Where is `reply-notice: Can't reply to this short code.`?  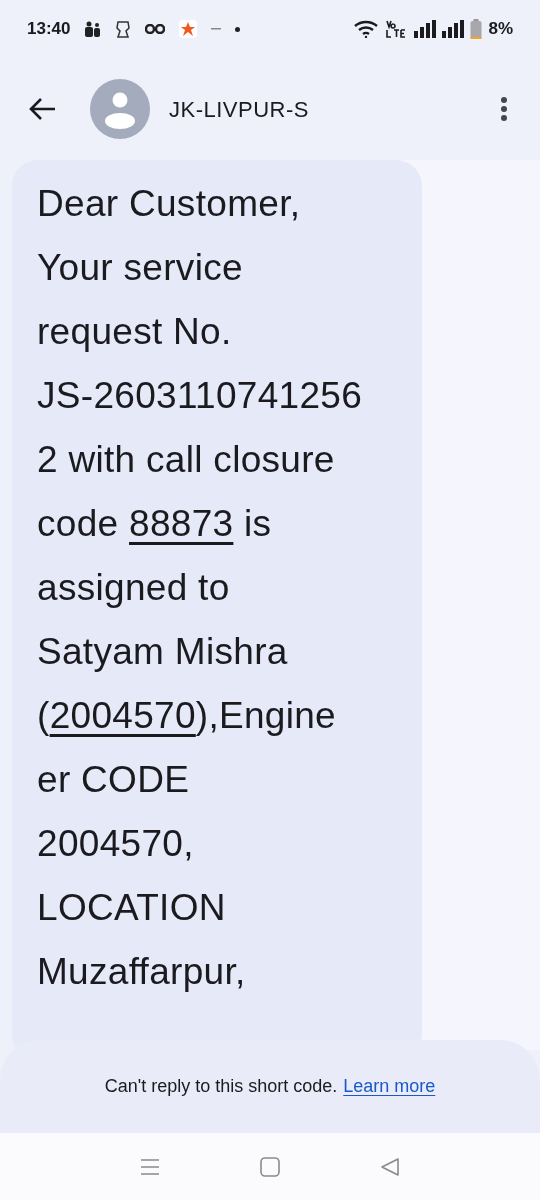
reply-notice: Can't reply to this short code. is located at coordinates (221, 1086).